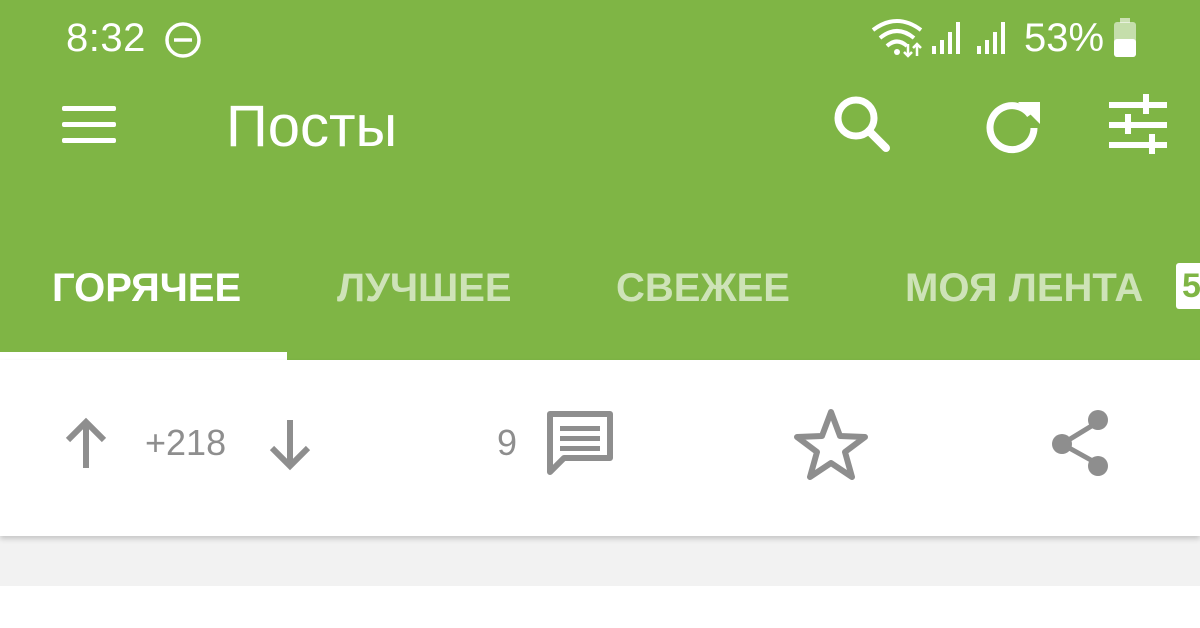 This screenshot has height=628, width=1200. What do you see at coordinates (86, 444) in the screenshot?
I see `upvote-icon` at bounding box center [86, 444].